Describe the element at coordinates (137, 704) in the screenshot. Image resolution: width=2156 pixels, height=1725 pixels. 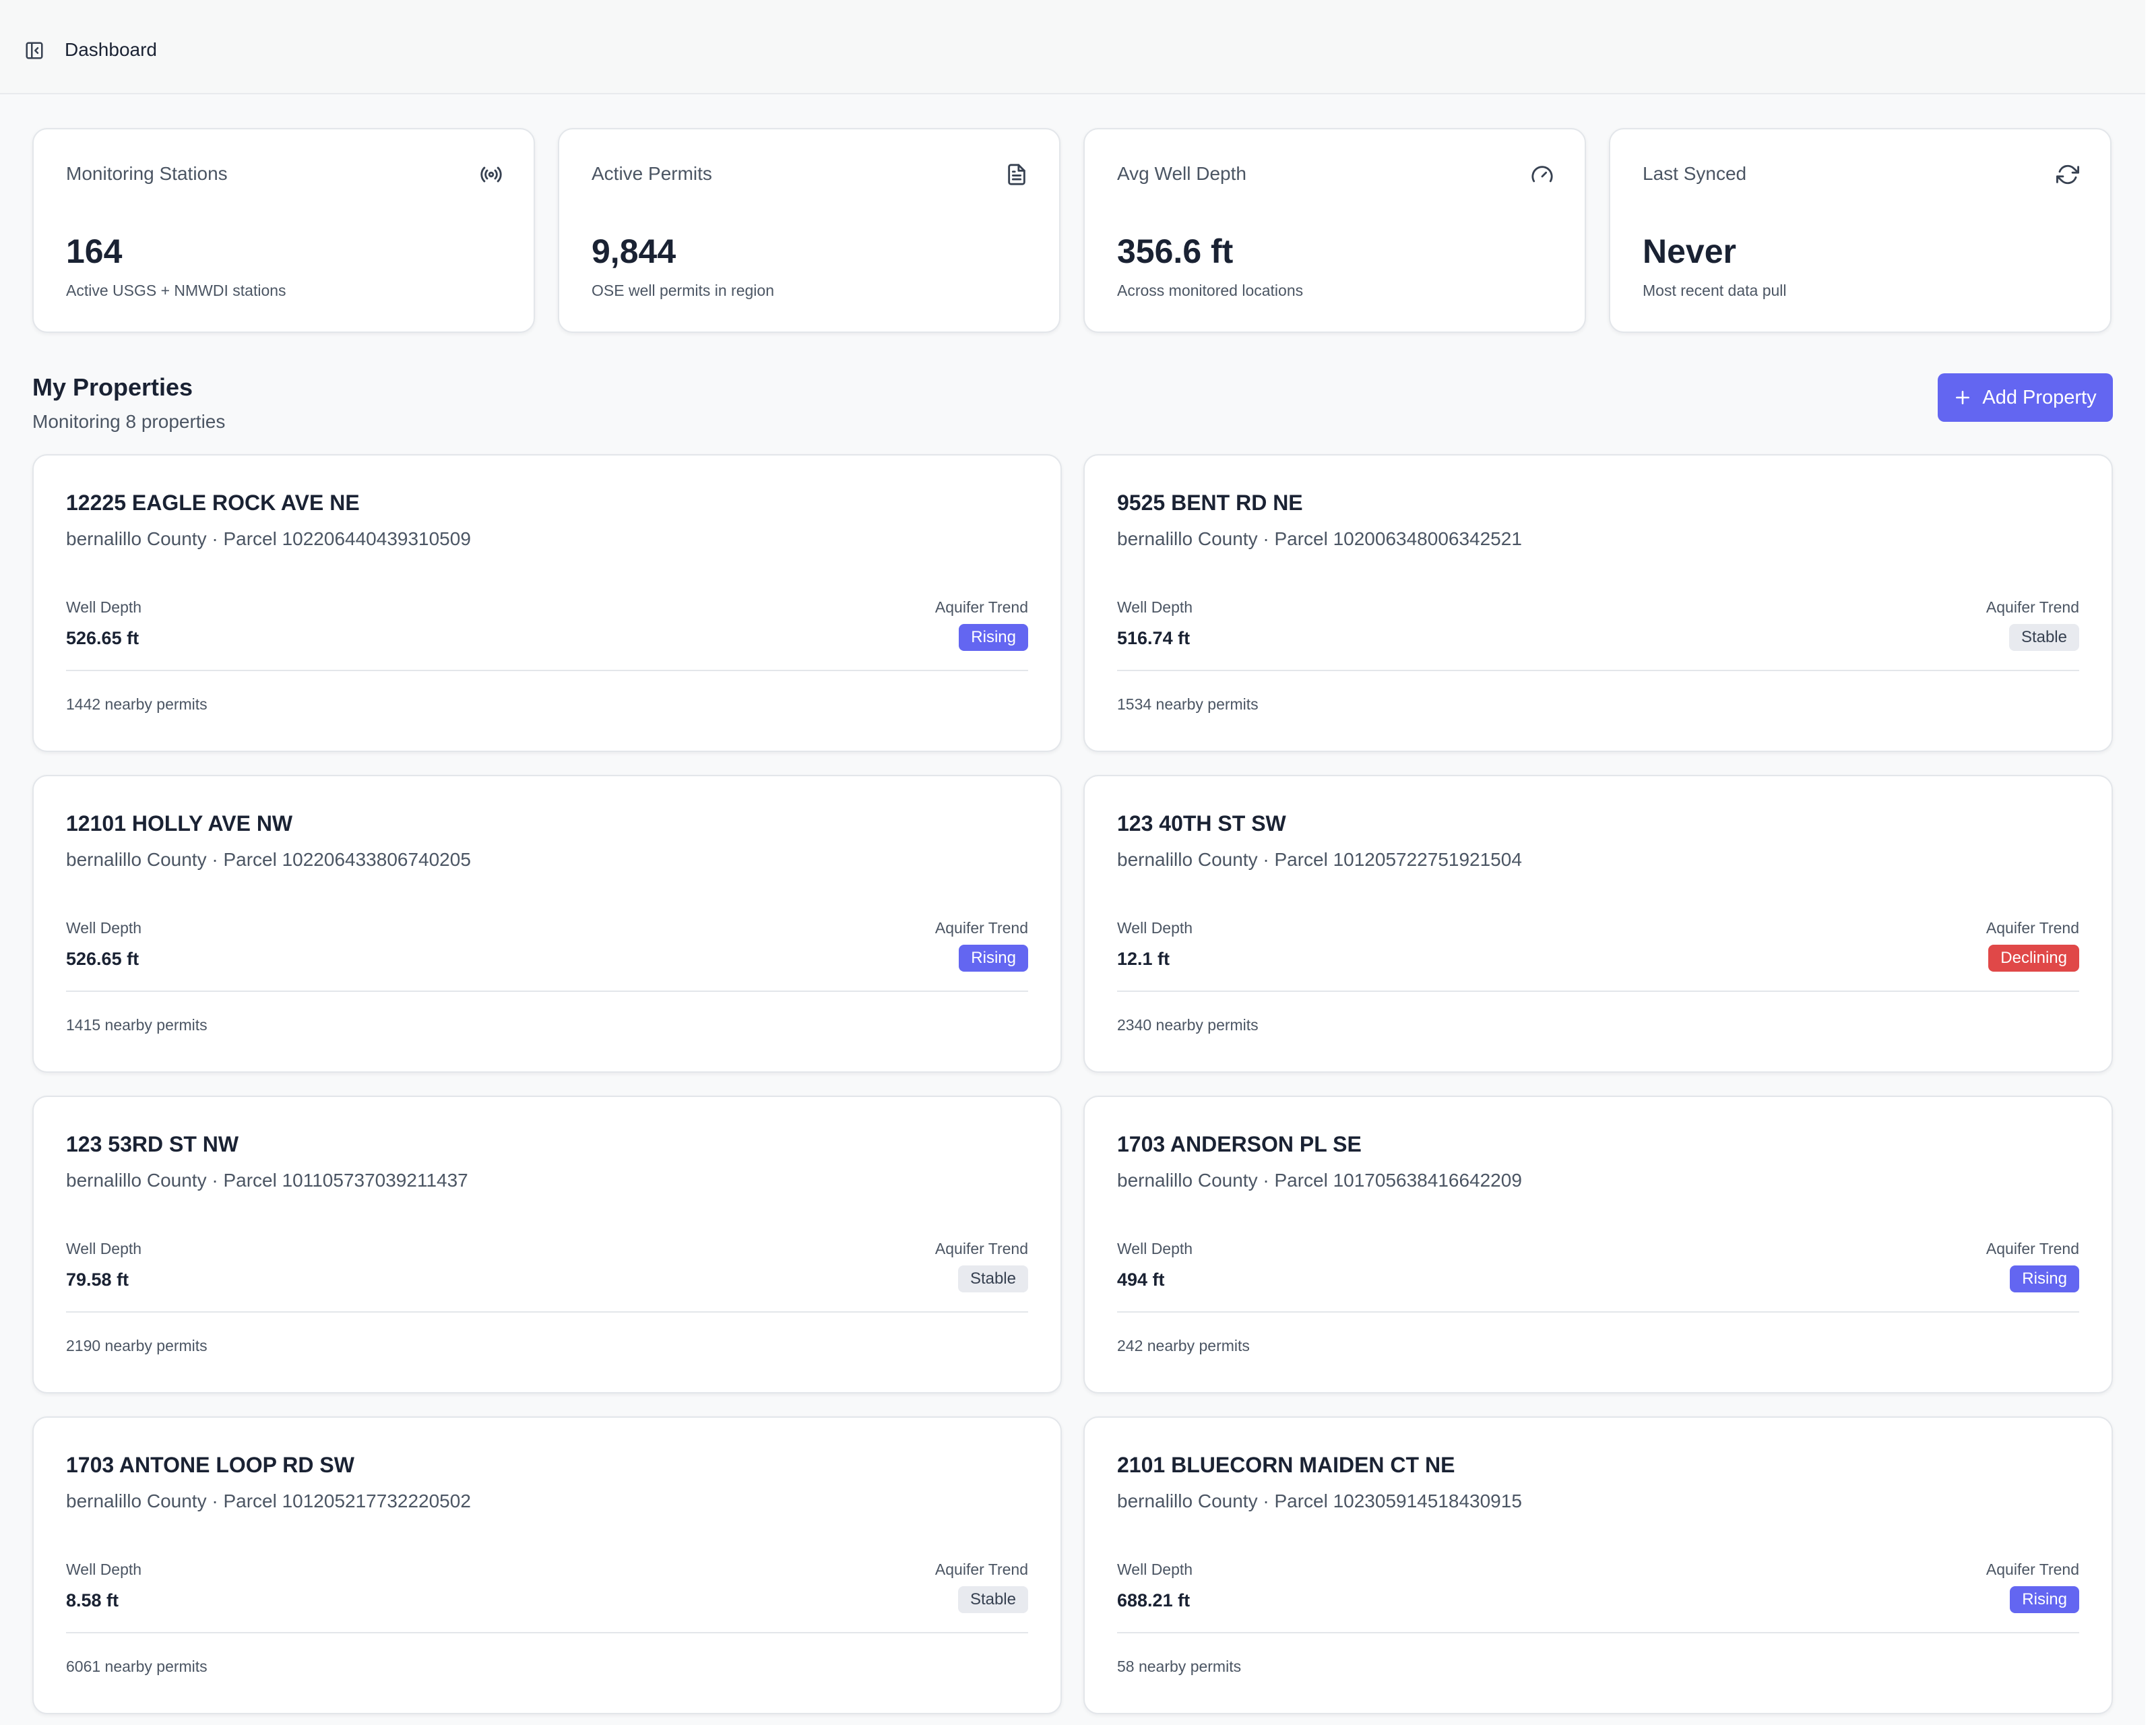
I see `nearby-permits: 1442 nearby permits` at that location.